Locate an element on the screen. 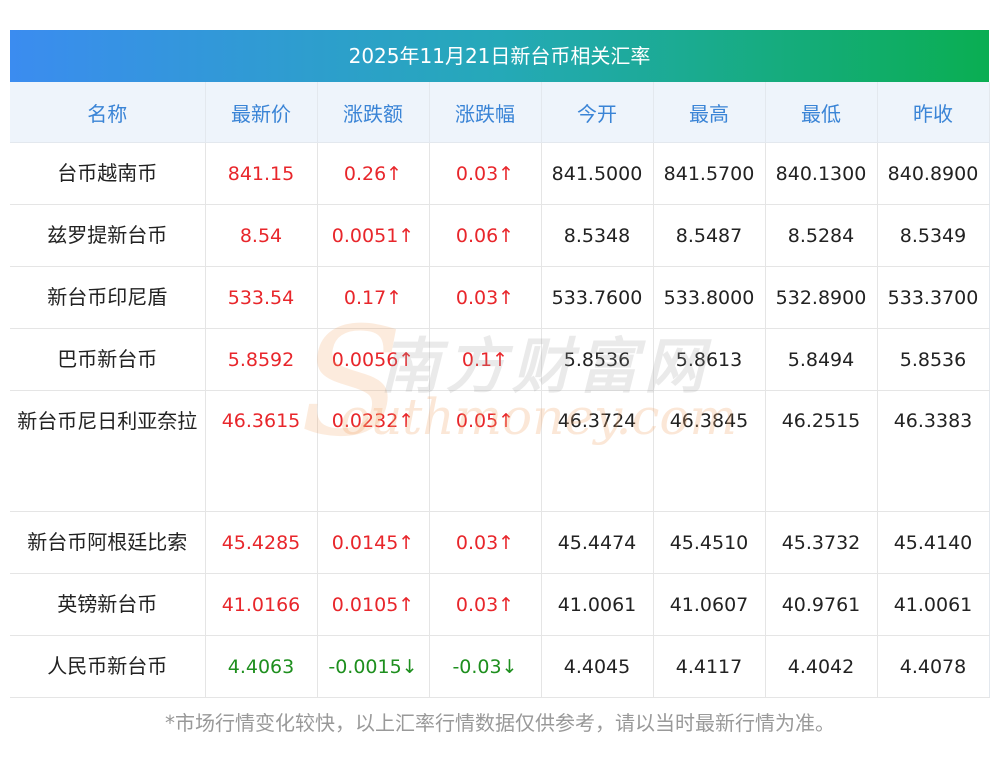  high-price: 5.8613 is located at coordinates (709, 359).